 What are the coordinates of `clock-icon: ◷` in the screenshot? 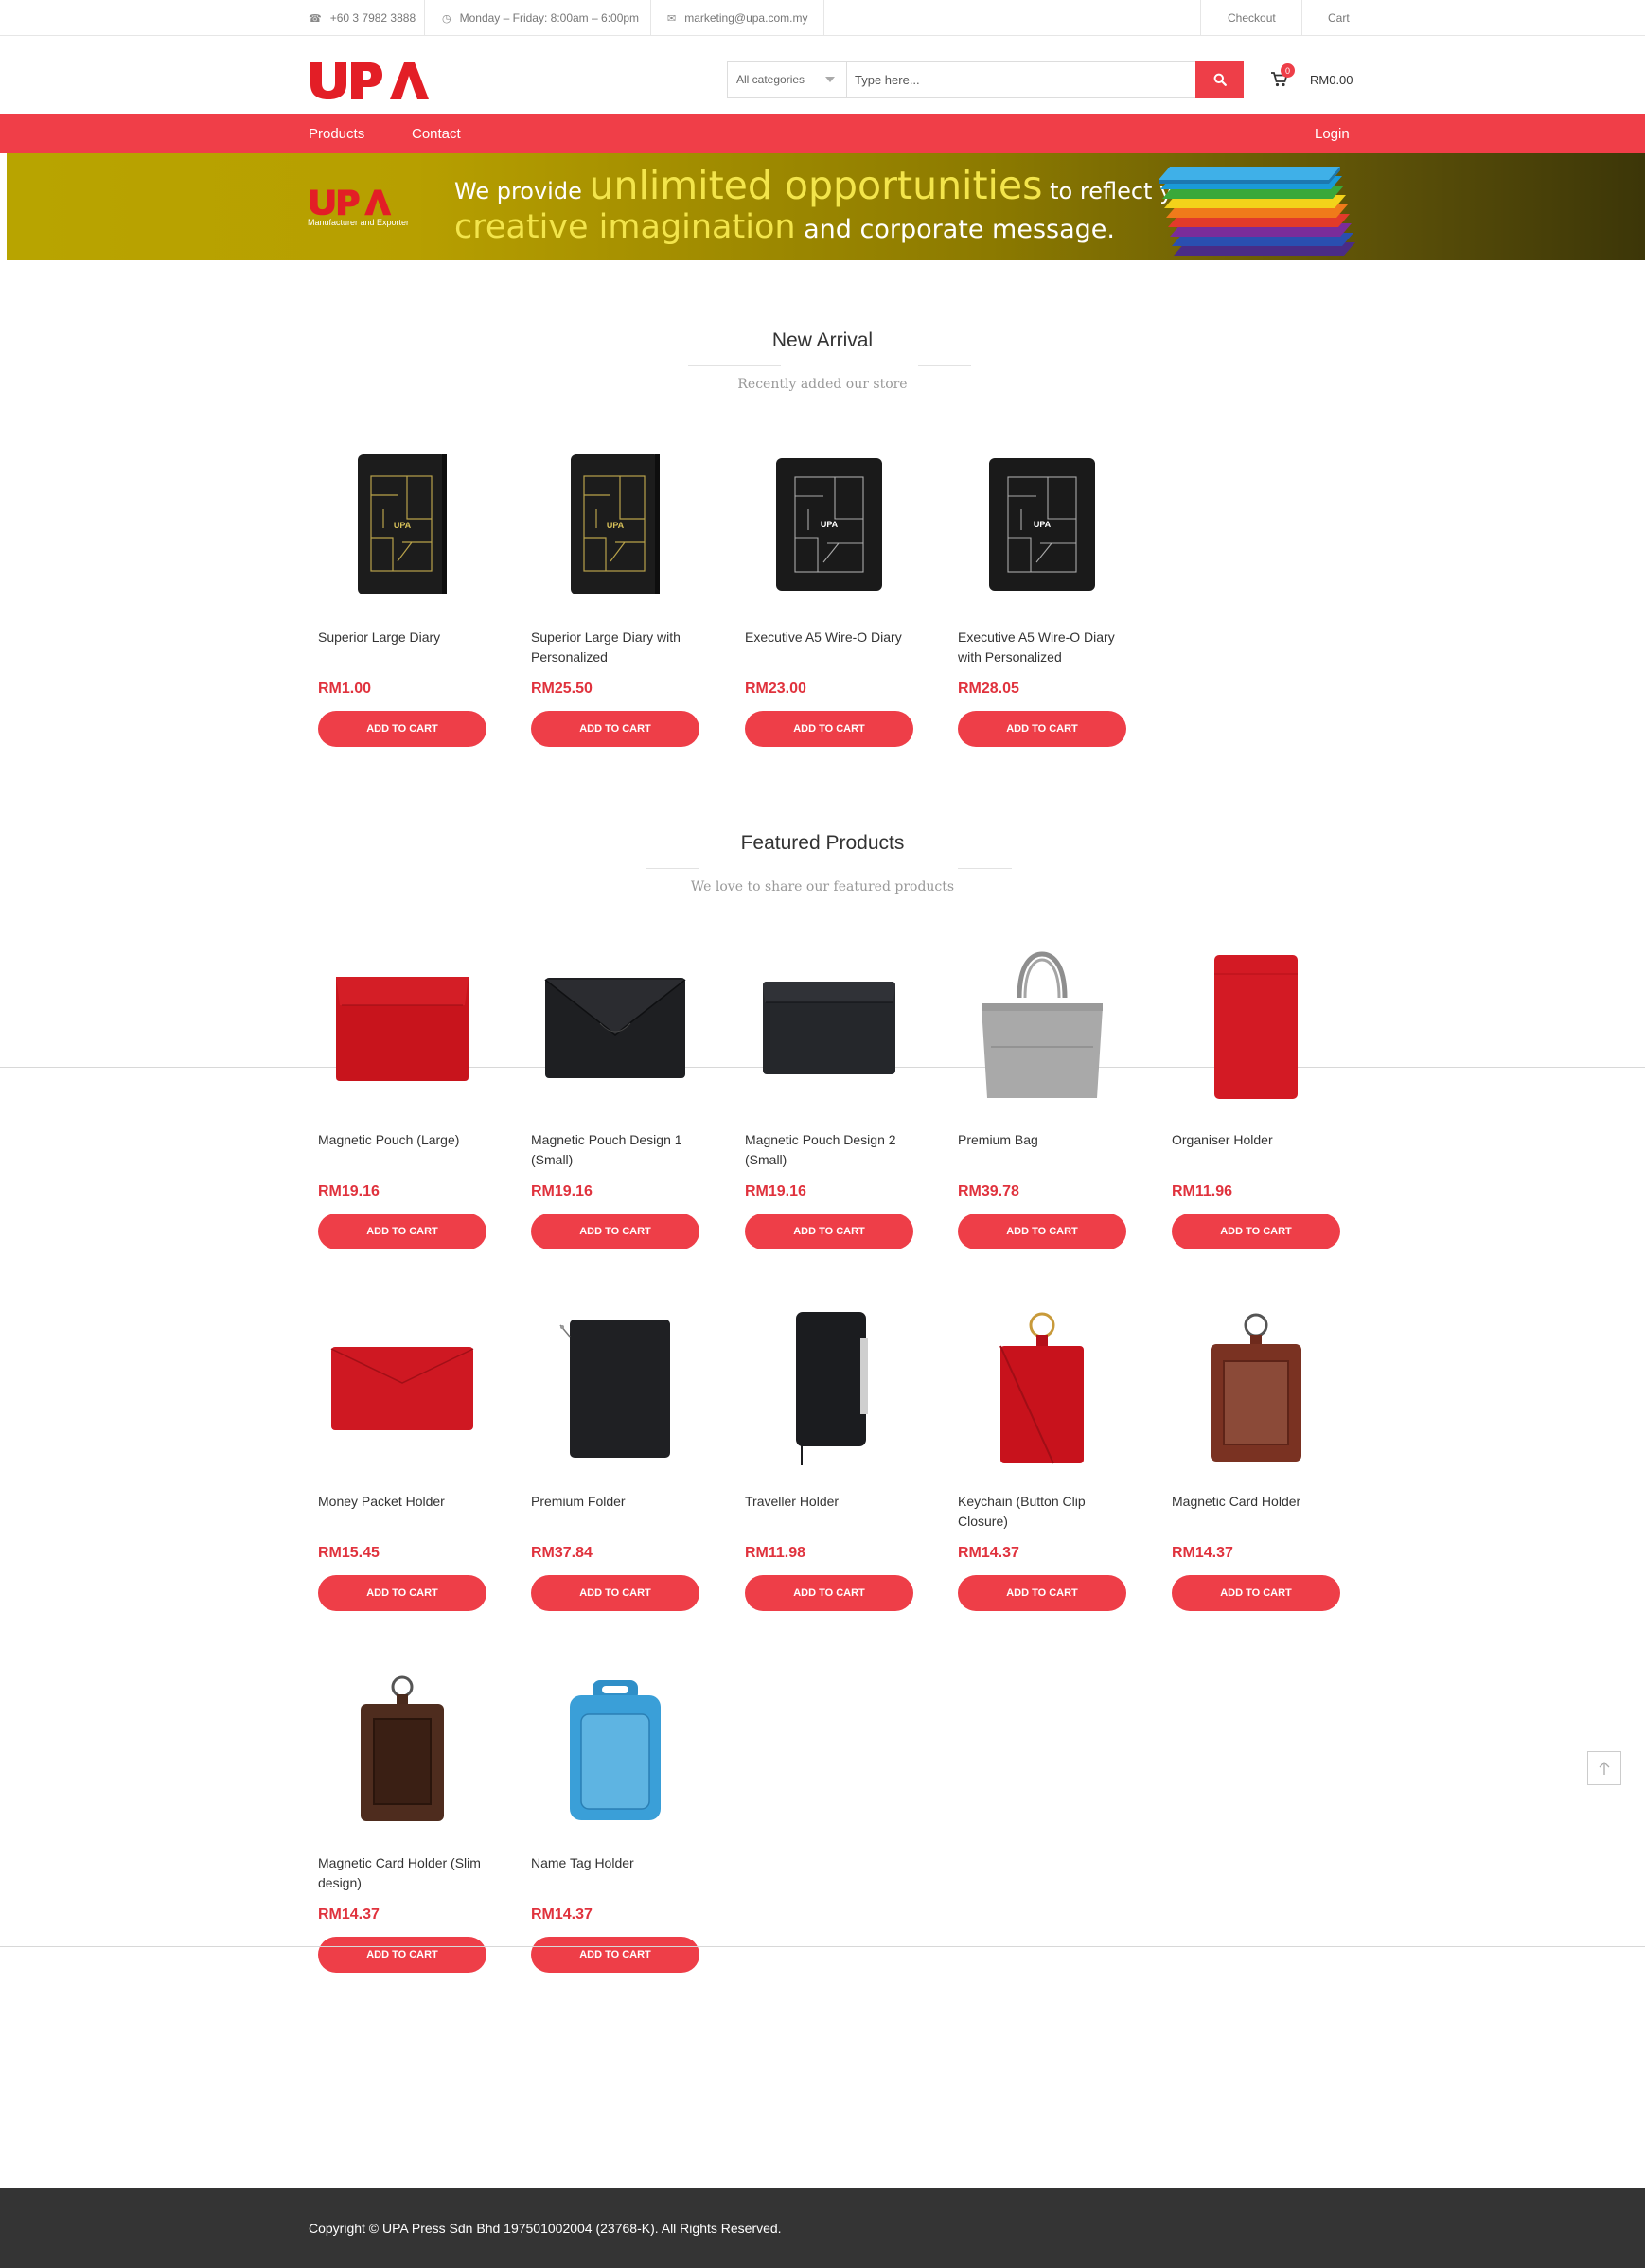 It's located at (446, 18).